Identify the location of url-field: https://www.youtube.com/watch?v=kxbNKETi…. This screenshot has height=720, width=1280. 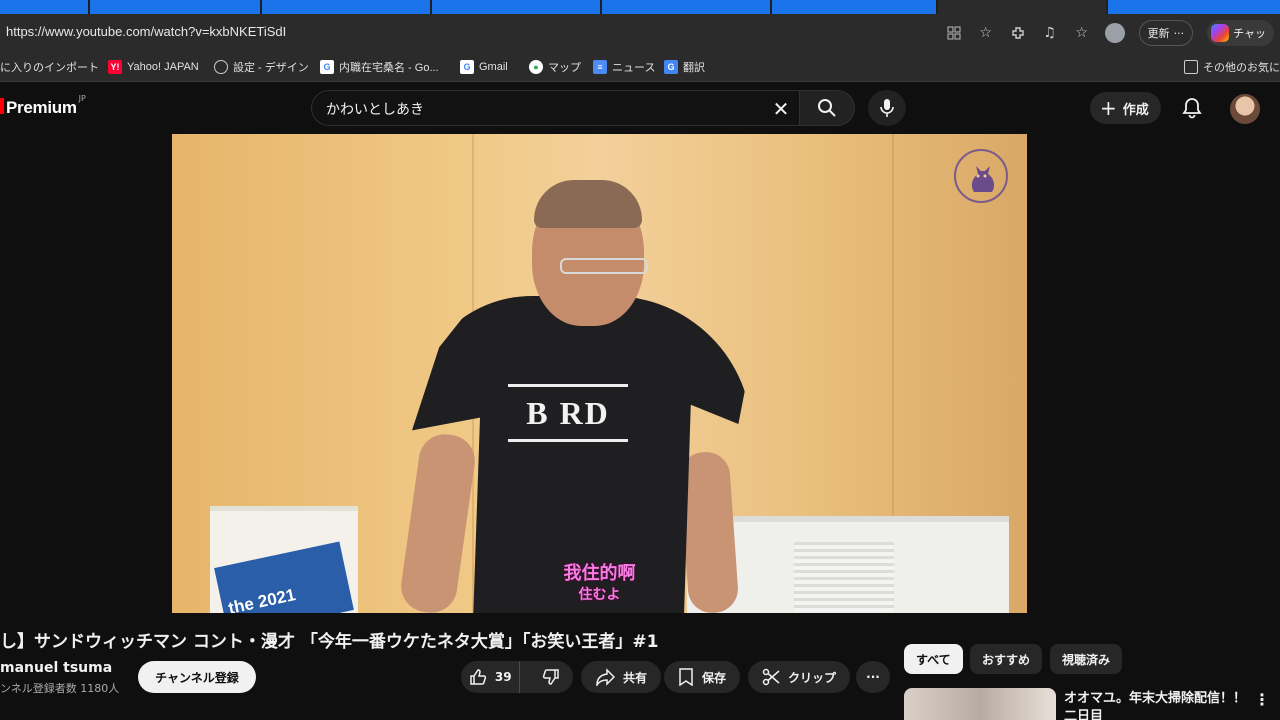
(146, 31).